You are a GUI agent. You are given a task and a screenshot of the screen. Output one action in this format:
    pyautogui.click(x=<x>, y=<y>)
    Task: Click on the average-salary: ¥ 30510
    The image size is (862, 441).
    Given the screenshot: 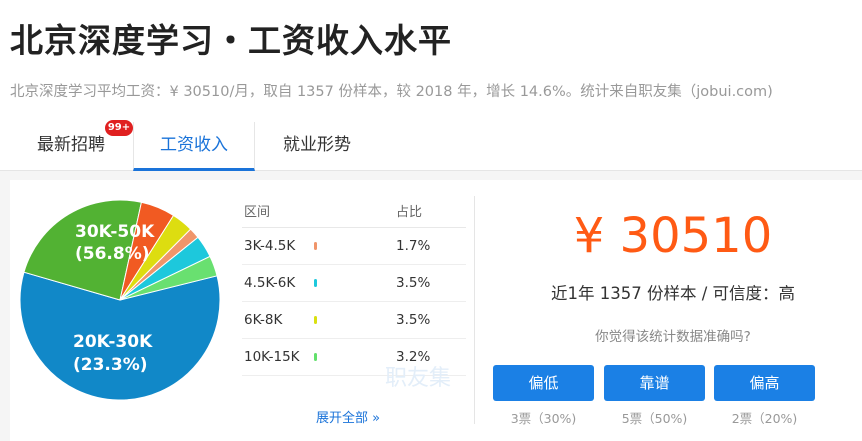 What is the action you would take?
    pyautogui.click(x=673, y=236)
    